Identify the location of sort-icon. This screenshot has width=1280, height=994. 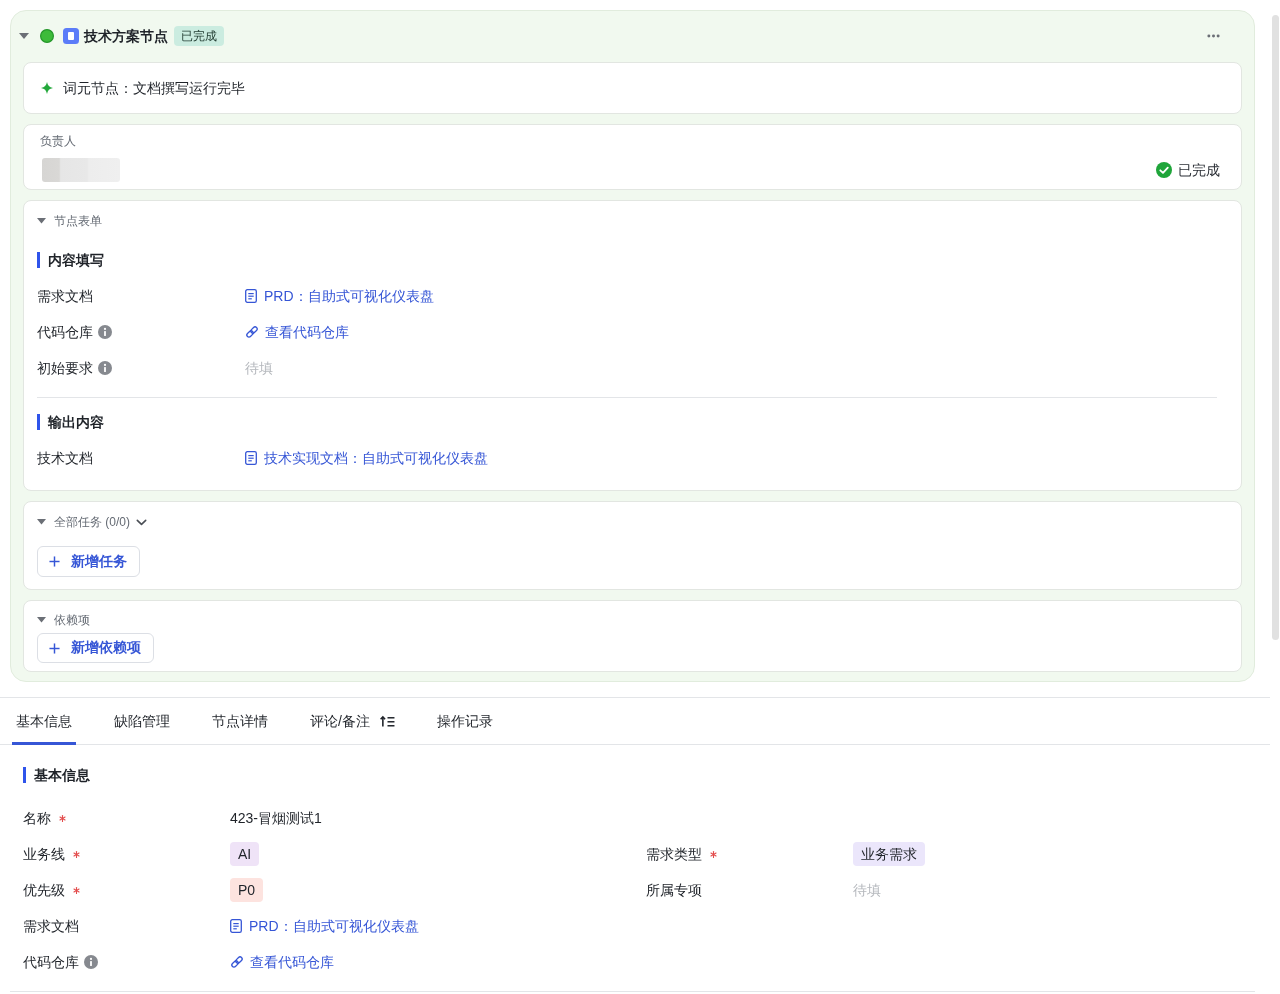
(387, 721).